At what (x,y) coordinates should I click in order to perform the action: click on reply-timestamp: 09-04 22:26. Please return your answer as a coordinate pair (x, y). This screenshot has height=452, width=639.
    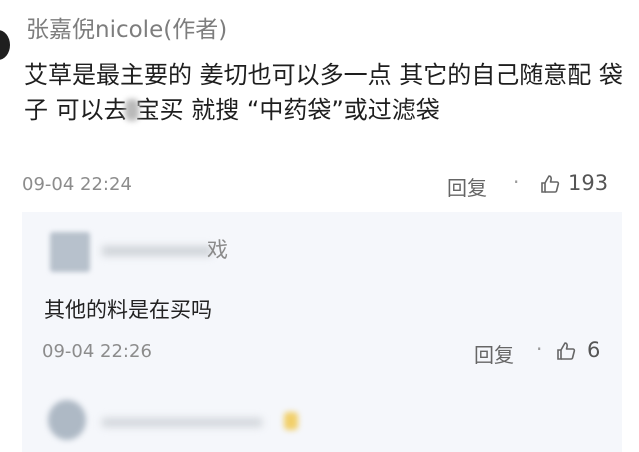
    Looking at the image, I should click on (97, 351).